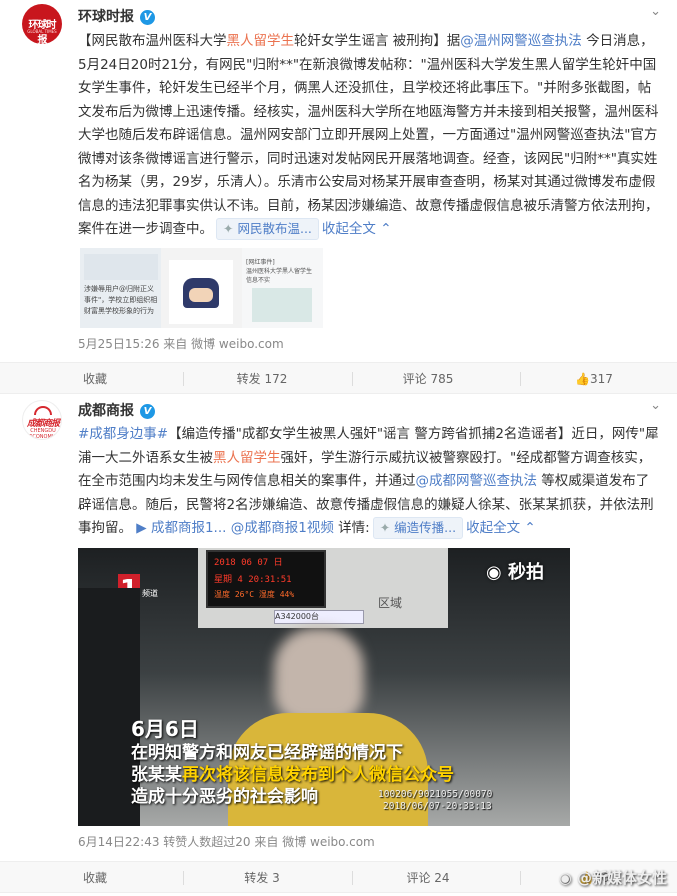 The width and height of the screenshot is (677, 896). I want to click on clock-date: 2018 06 07 日, so click(248, 563).